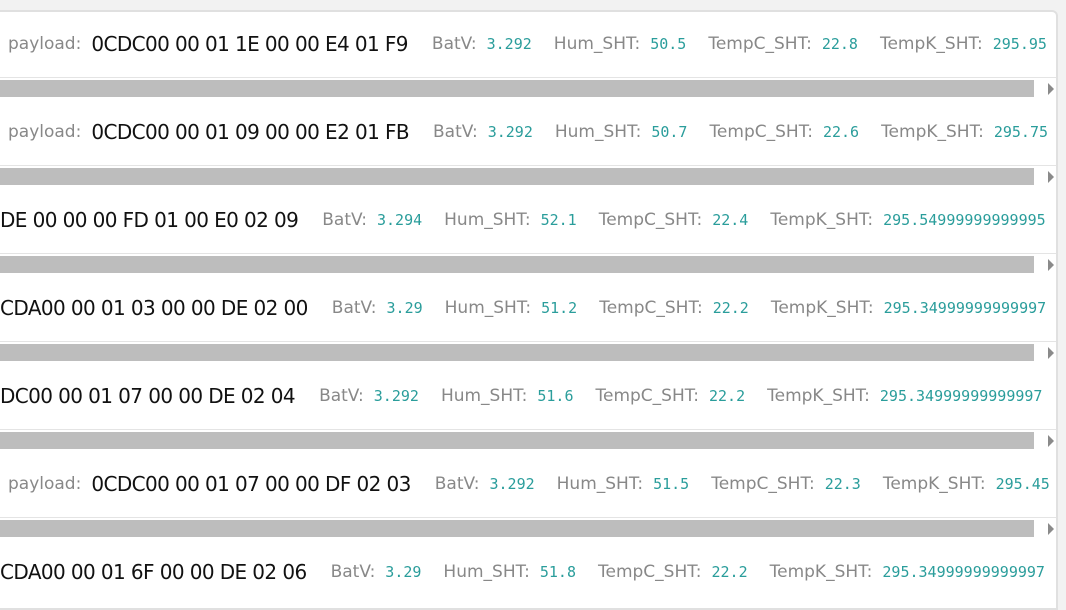 This screenshot has height=610, width=1066. Describe the element at coordinates (558, 220) in the screenshot. I see `hum-value: 52.1` at that location.